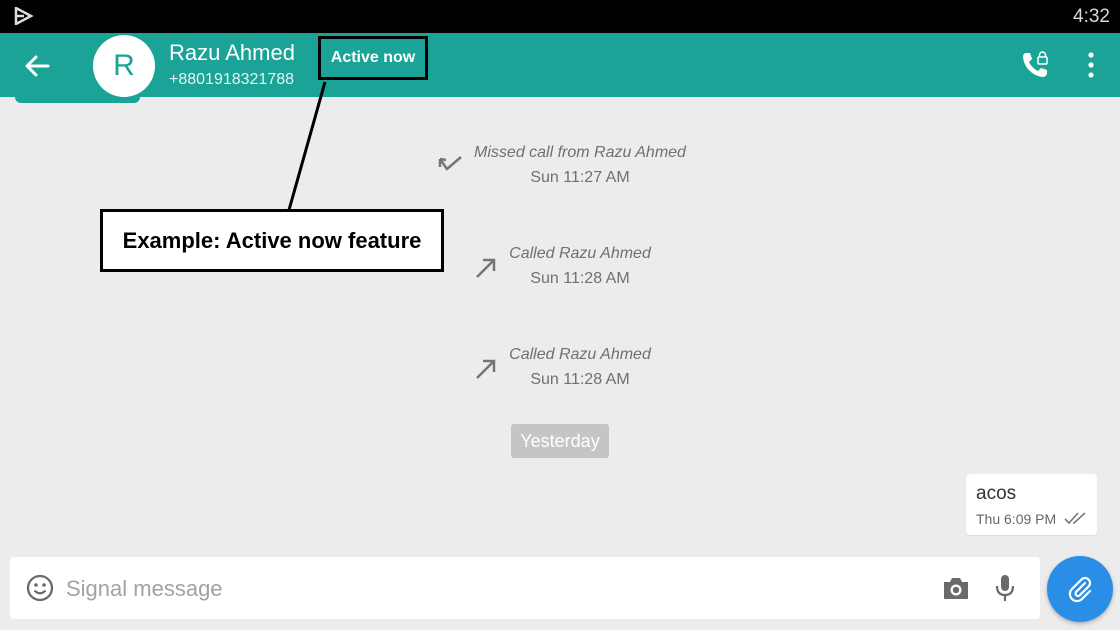 Image resolution: width=1120 pixels, height=630 pixels. I want to click on delivered-checks-icon, so click(1075, 518).